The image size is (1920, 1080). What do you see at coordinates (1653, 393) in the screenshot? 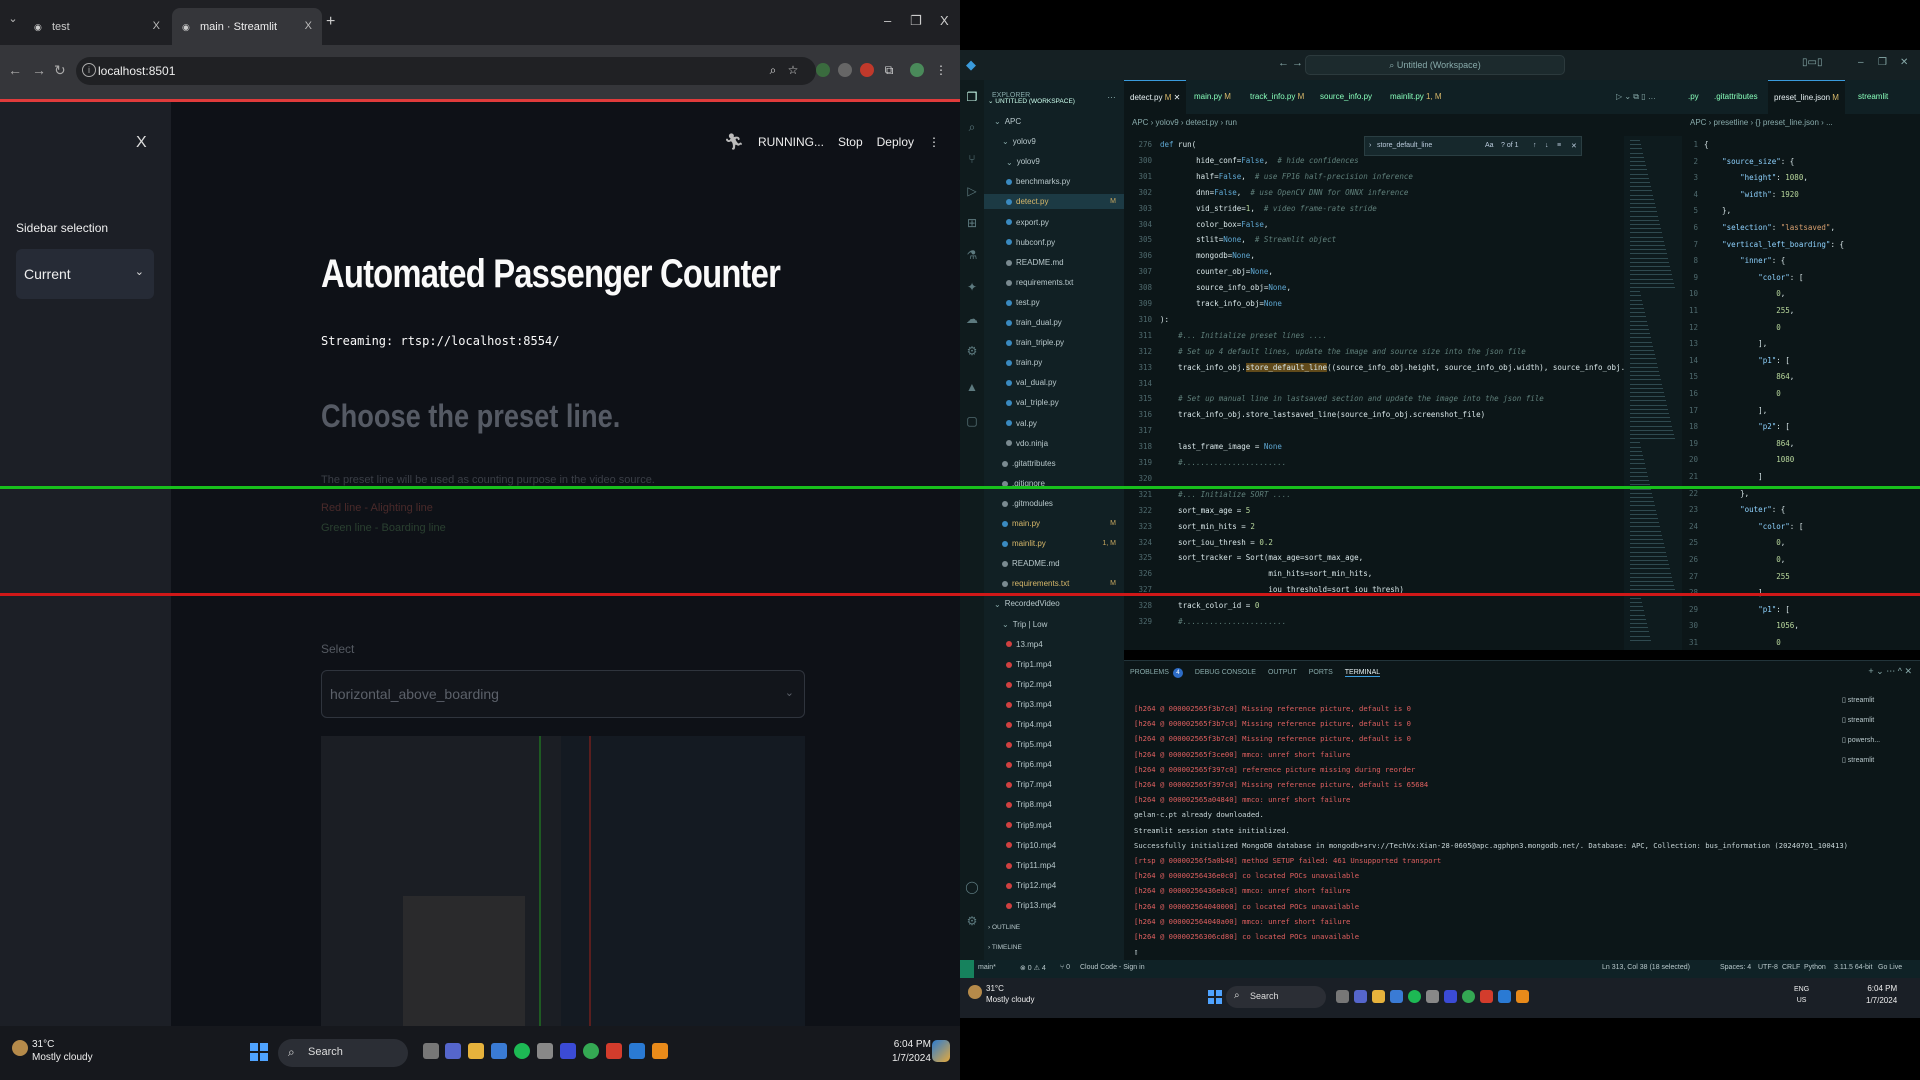
I see `minimap` at bounding box center [1653, 393].